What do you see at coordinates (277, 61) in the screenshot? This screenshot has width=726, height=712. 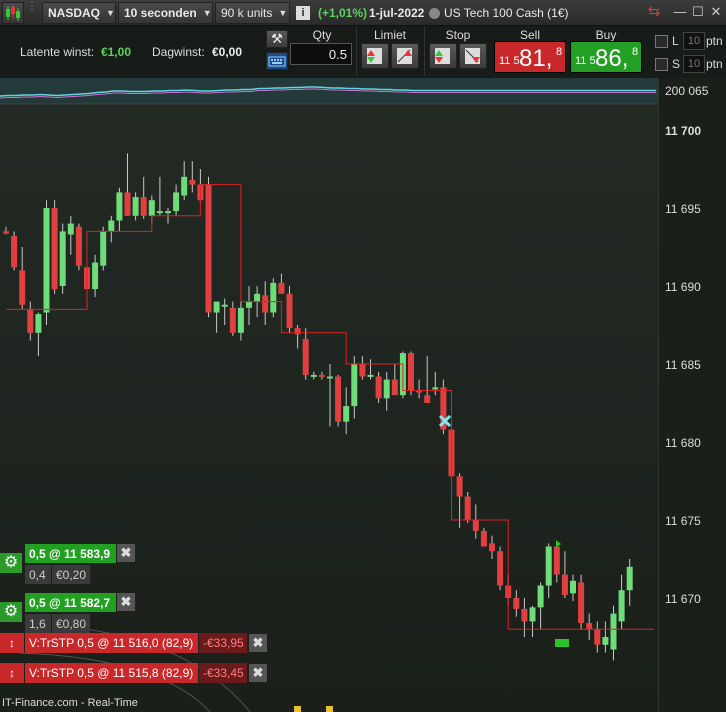 I see `keyboard-icon` at bounding box center [277, 61].